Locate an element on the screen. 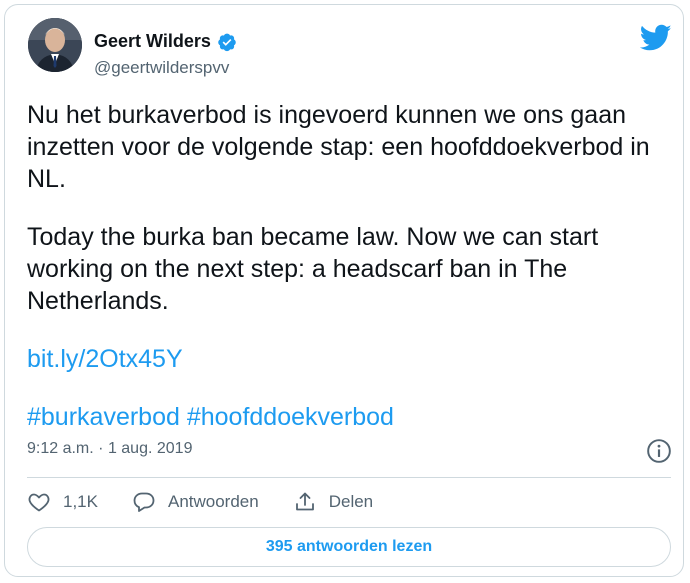  like-count: 1,1K is located at coordinates (80, 501).